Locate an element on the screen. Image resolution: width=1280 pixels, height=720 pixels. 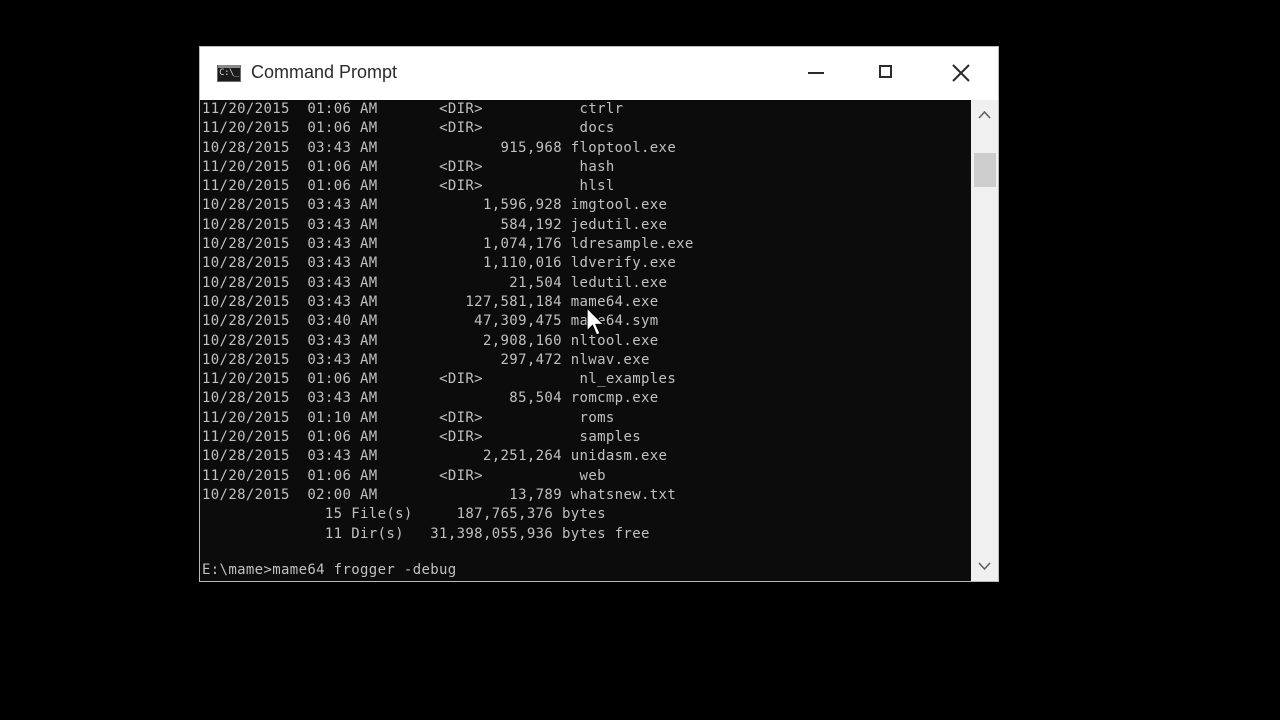
close-button is located at coordinates (961, 73).